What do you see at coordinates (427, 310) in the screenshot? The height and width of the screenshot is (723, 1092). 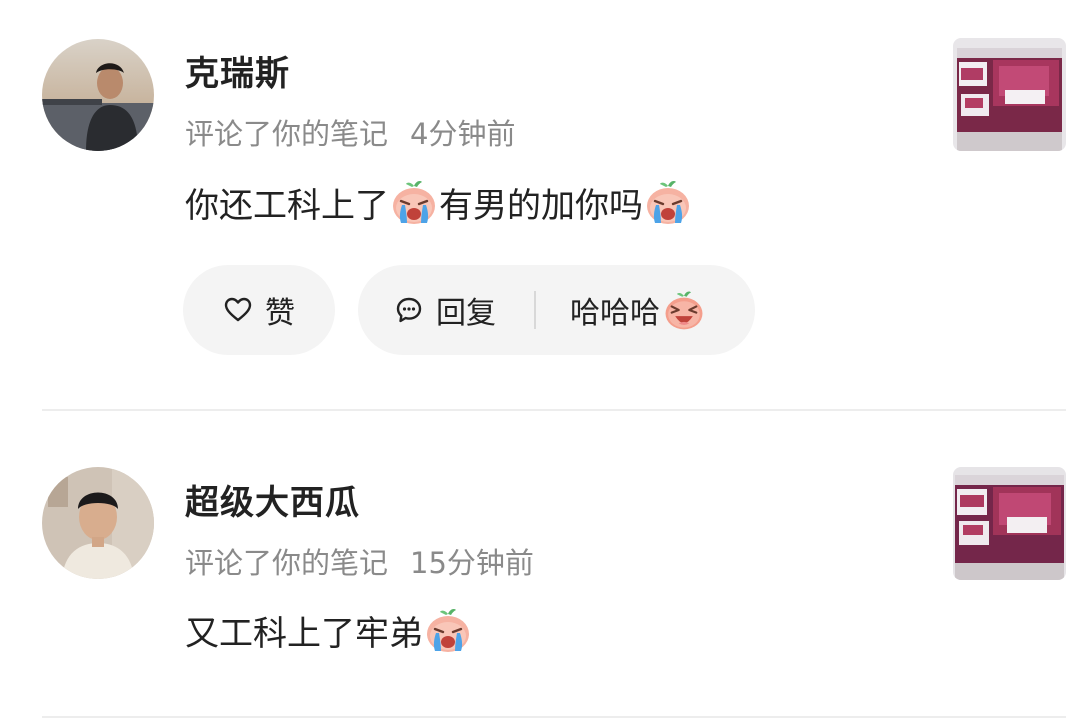 I see `reply-button: 回复` at bounding box center [427, 310].